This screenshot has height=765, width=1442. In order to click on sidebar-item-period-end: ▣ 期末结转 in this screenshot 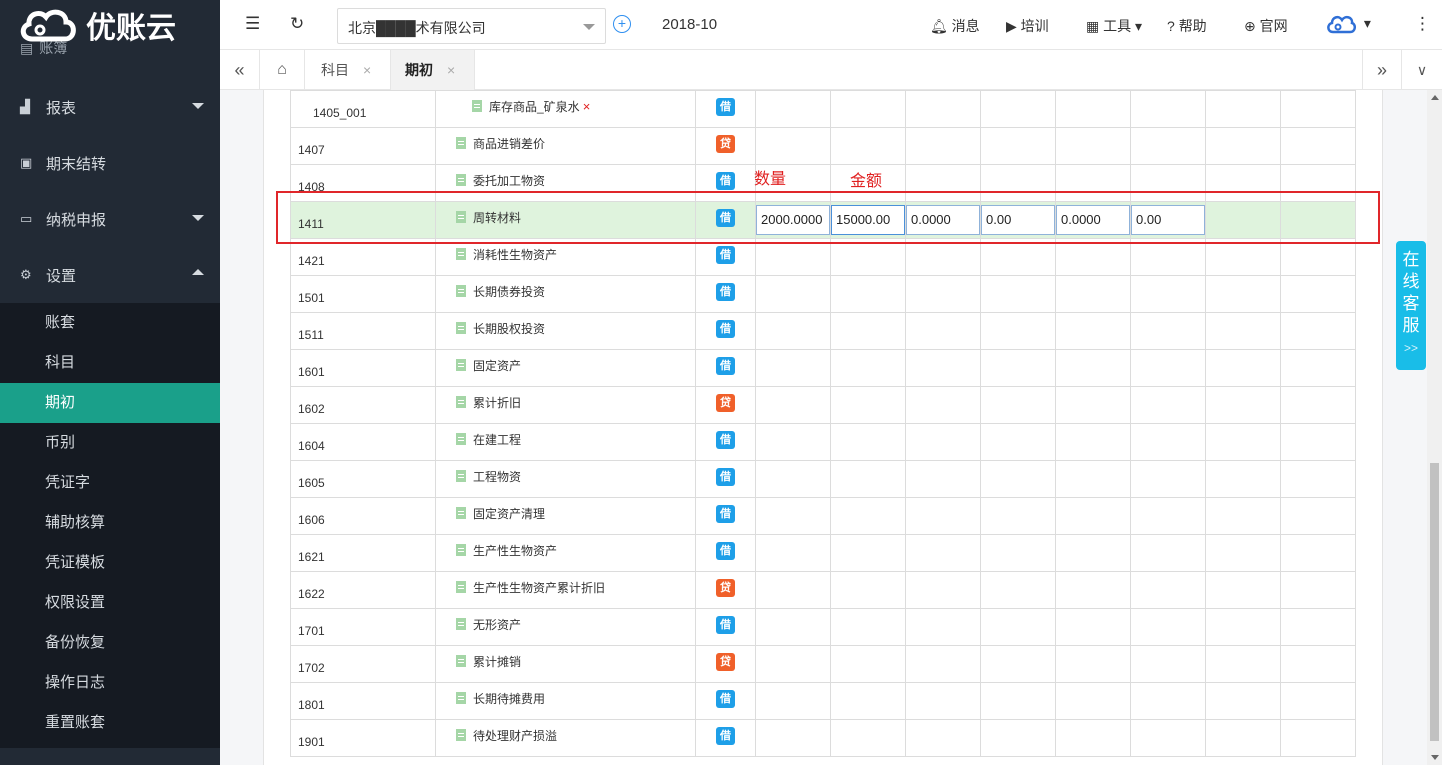, I will do `click(110, 163)`.